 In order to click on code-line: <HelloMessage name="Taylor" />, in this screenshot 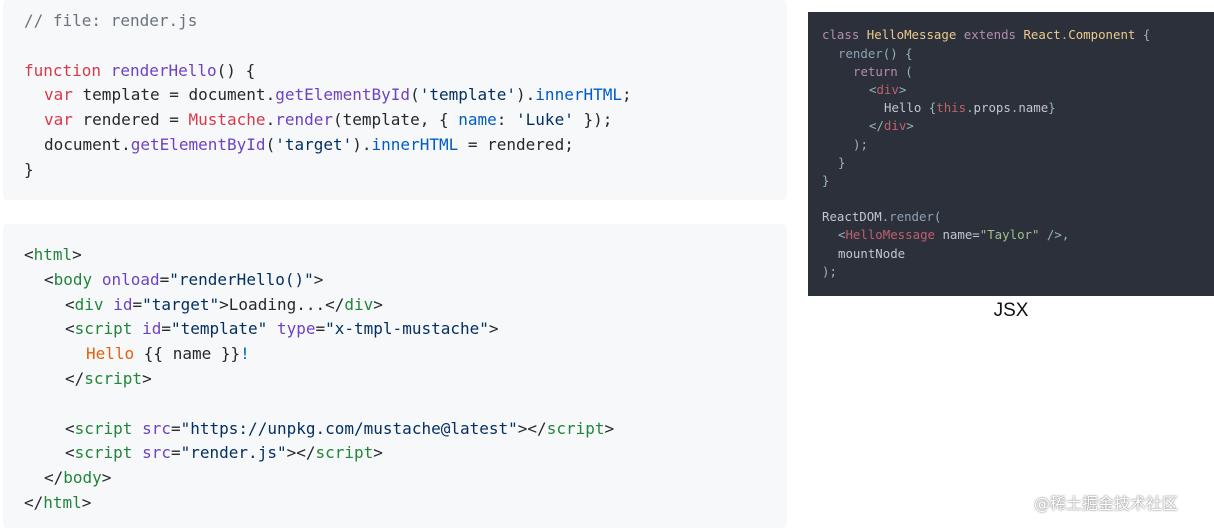, I will do `click(954, 235)`.